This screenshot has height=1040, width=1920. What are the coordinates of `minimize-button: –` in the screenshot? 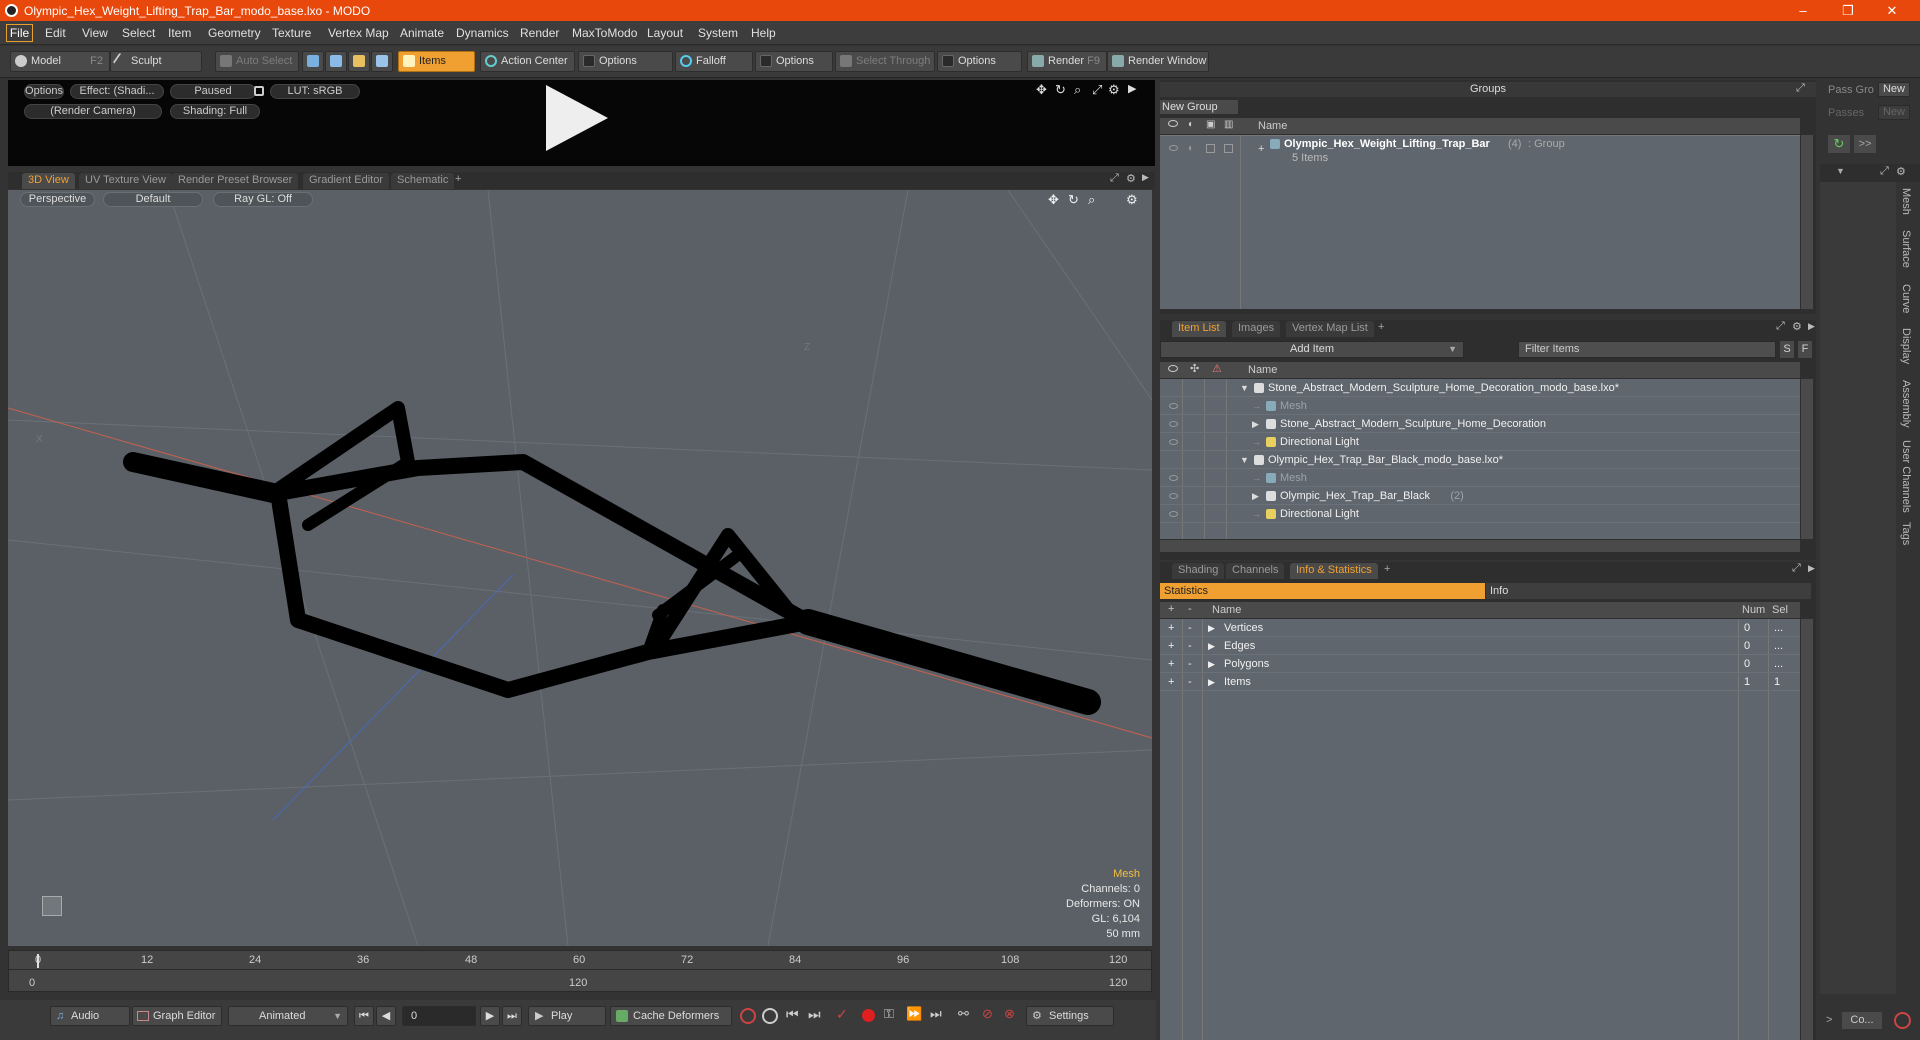 It's located at (1803, 10).